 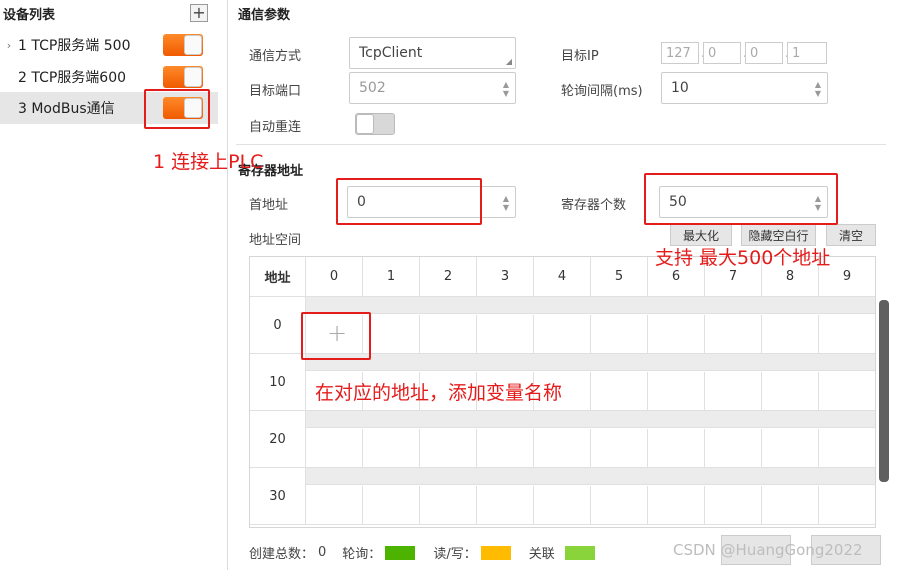 What do you see at coordinates (275, 56) in the screenshot?
I see `comm-mode-label: 通信方式` at bounding box center [275, 56].